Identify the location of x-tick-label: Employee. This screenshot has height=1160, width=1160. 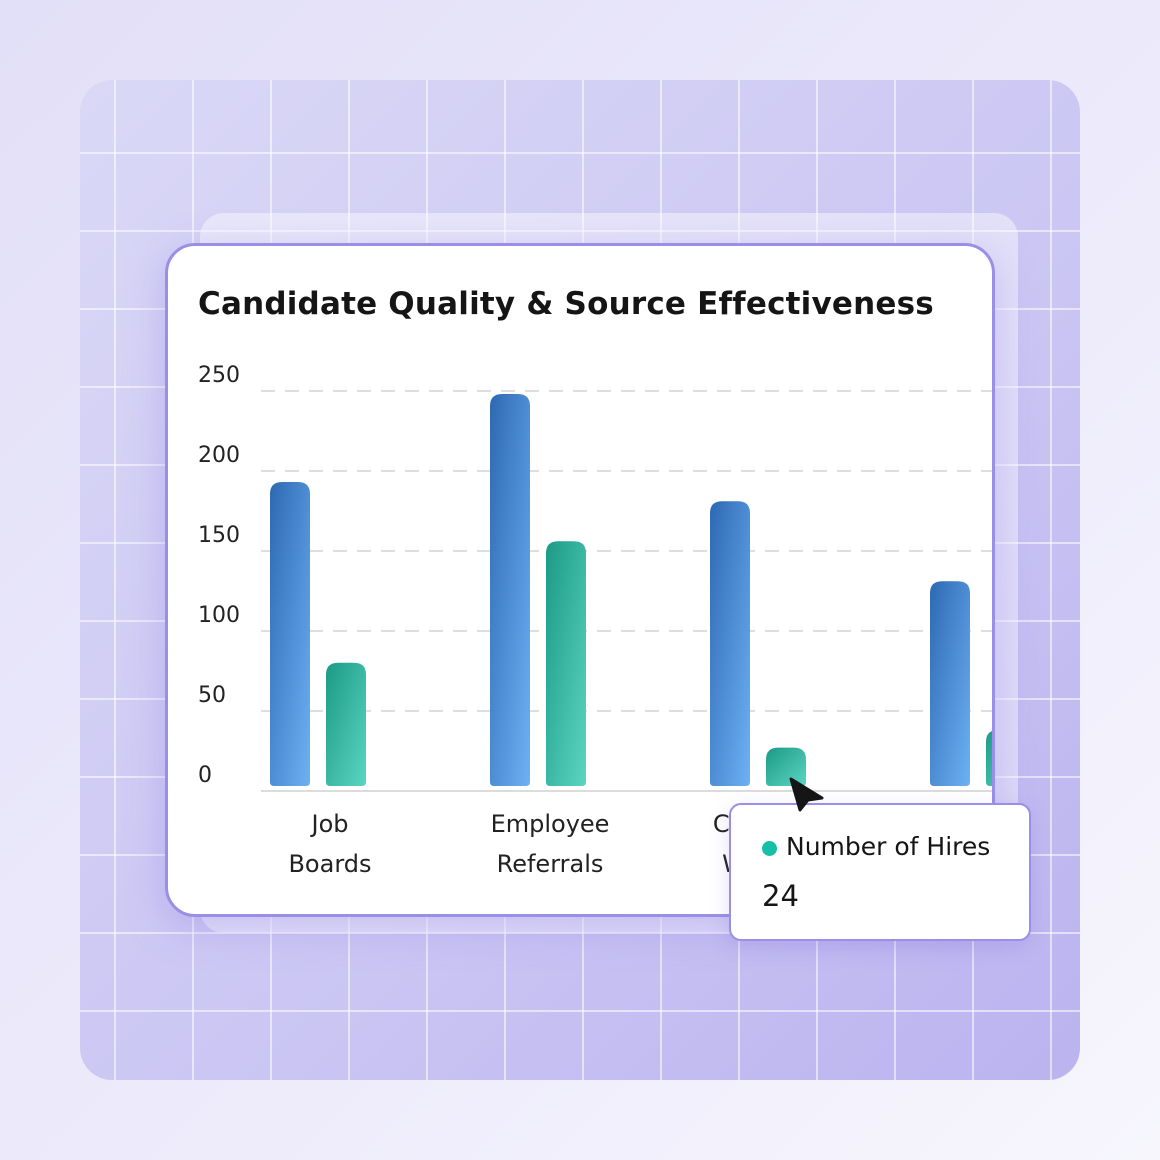
(550, 824).